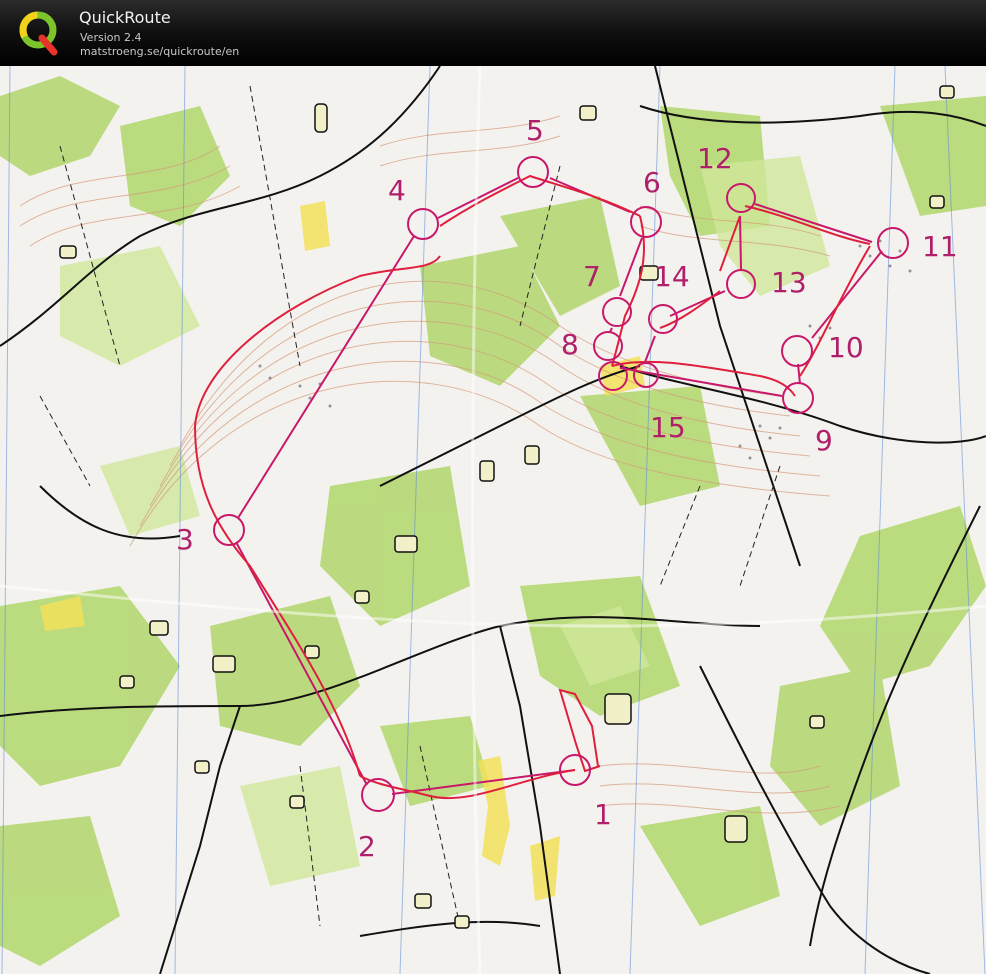 The image size is (986, 974). What do you see at coordinates (570, 344) in the screenshot?
I see `control-label-8: 8` at bounding box center [570, 344].